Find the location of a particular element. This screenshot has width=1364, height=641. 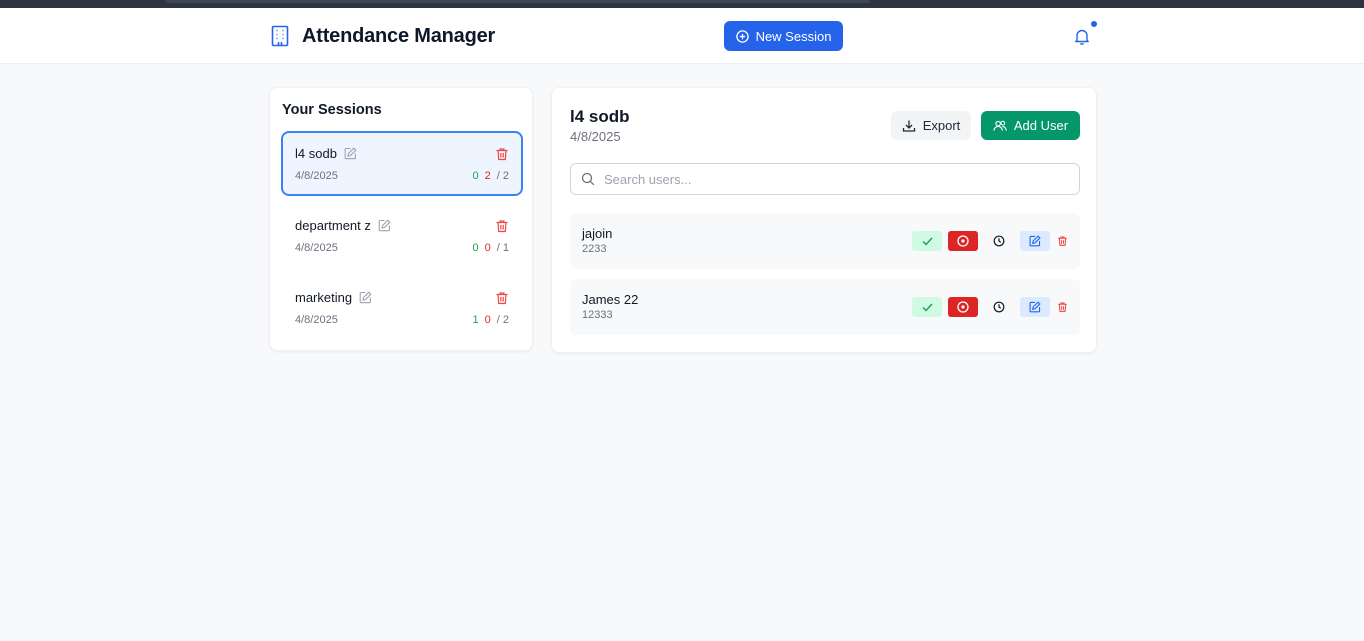

session-item: l4 sodb 4/8/2025 0 2 / 2 is located at coordinates (402, 163).